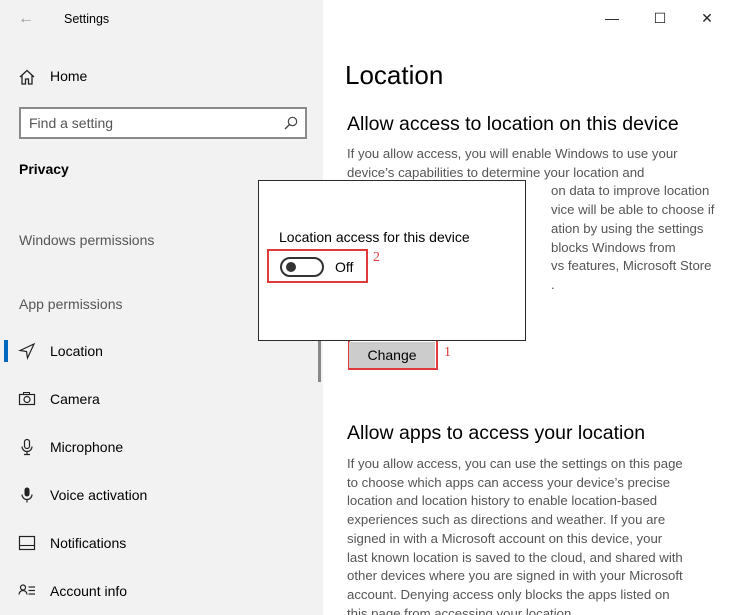 Image resolution: width=733 pixels, height=615 pixels. I want to click on search-box, so click(163, 123).